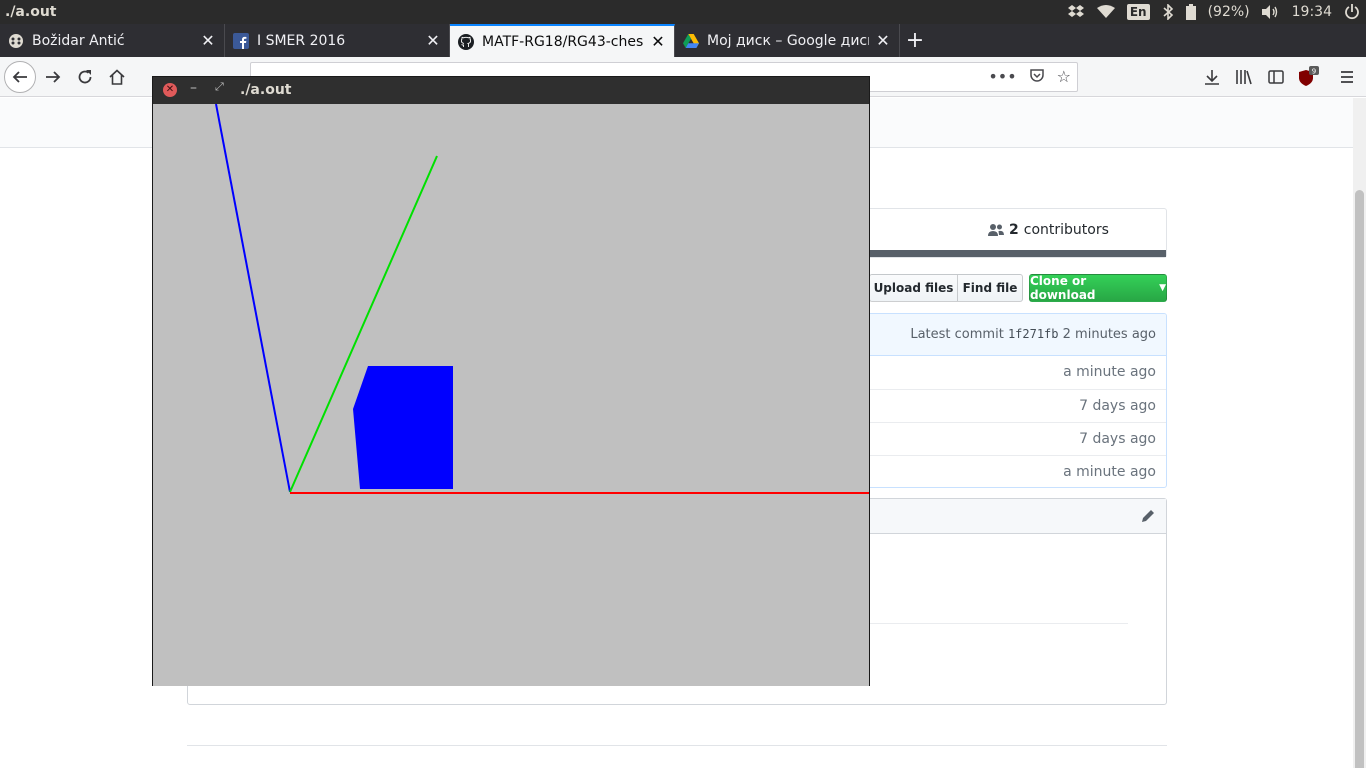  Describe the element at coordinates (1148, 516) in the screenshot. I see `pencil-icon` at that location.